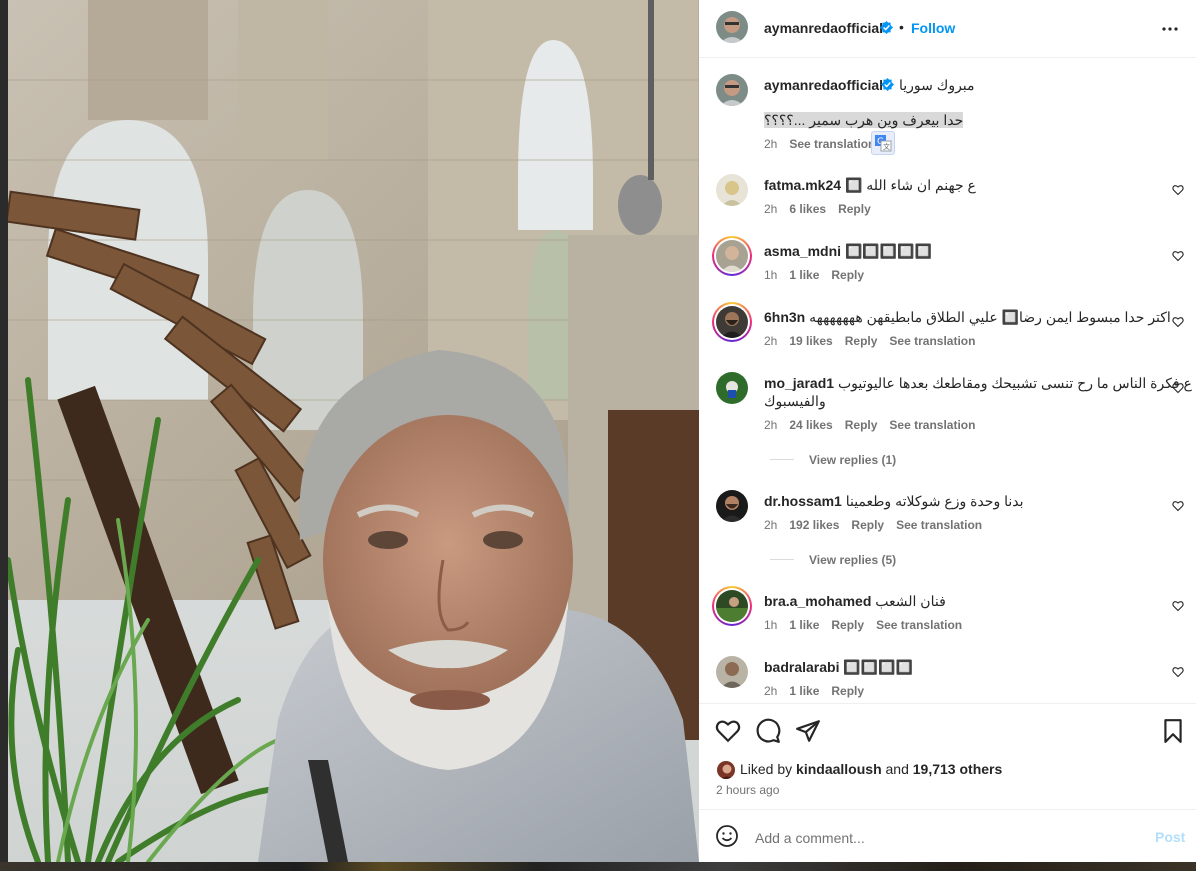 This screenshot has width=1196, height=871. Describe the element at coordinates (808, 731) in the screenshot. I see `share-icon` at that location.